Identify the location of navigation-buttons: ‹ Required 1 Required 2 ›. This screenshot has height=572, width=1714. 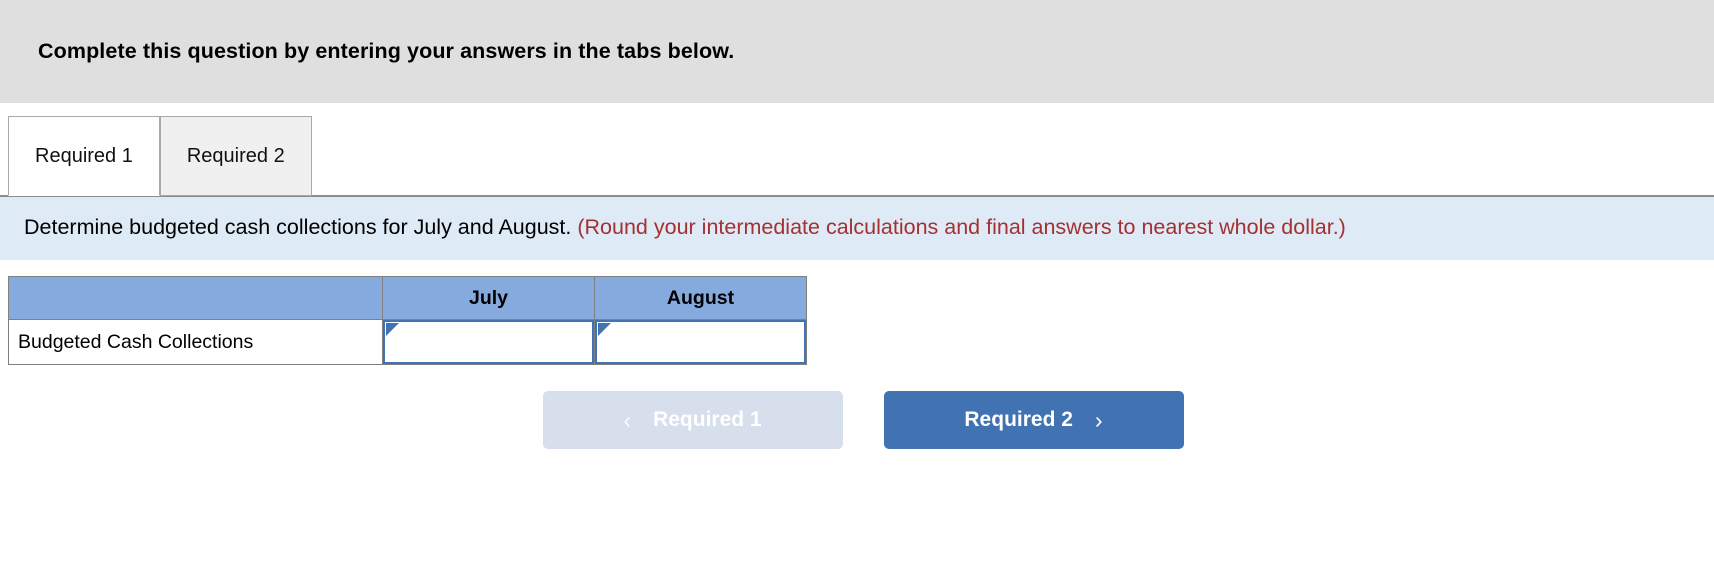
(857, 420).